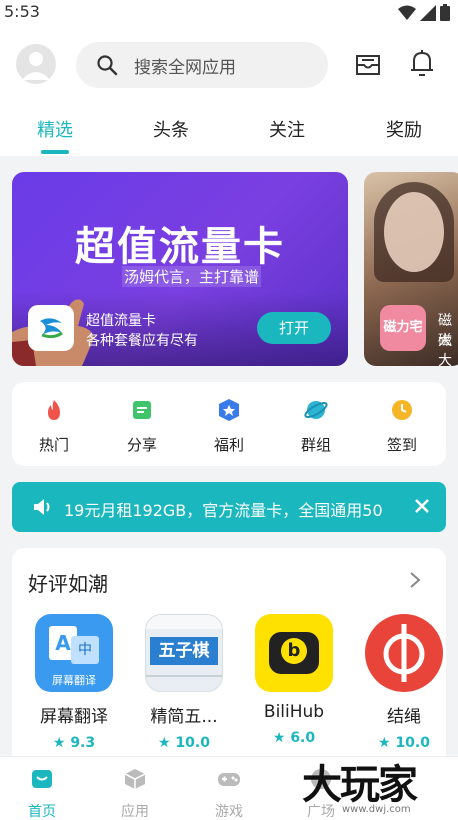 The height and width of the screenshot is (820, 458). Describe the element at coordinates (229, 13) in the screenshot. I see `status-bar: 5:53` at that location.